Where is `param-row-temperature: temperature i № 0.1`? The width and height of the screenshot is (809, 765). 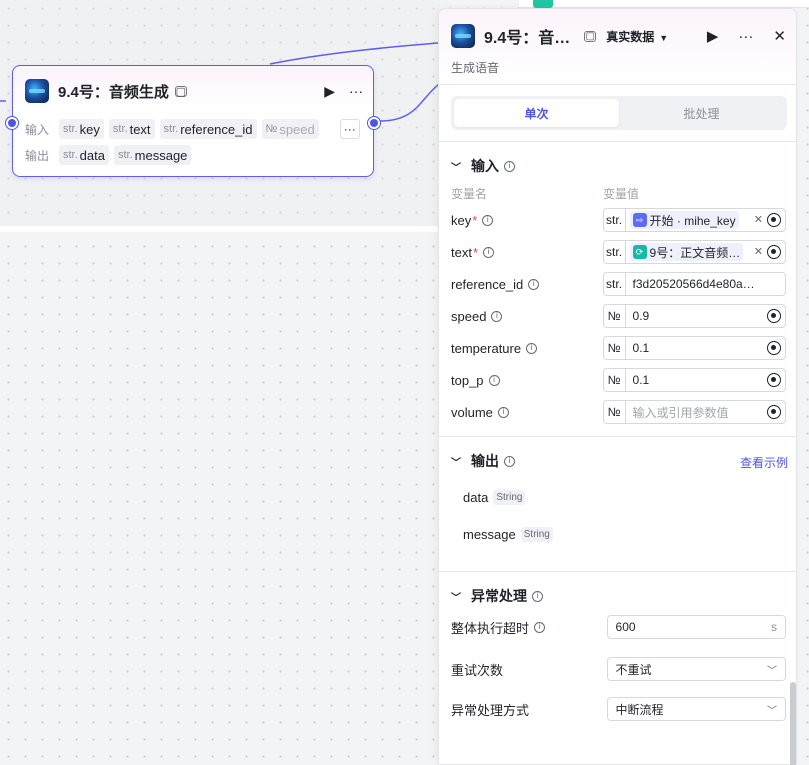 param-row-temperature: temperature i № 0.1 is located at coordinates (618, 348).